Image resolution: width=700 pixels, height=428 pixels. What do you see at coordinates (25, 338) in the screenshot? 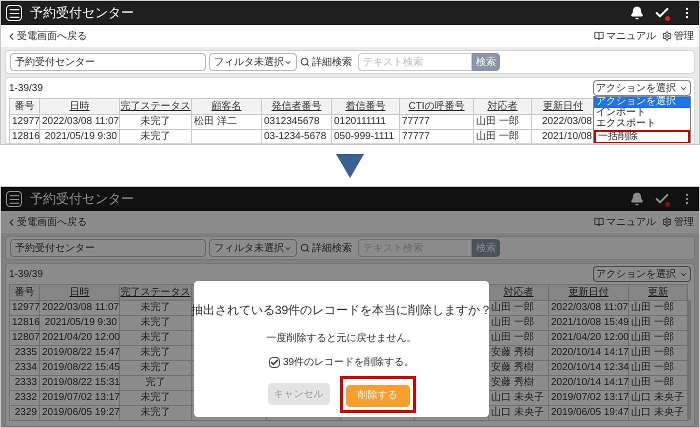
I see `table-cell: 12807` at bounding box center [25, 338].